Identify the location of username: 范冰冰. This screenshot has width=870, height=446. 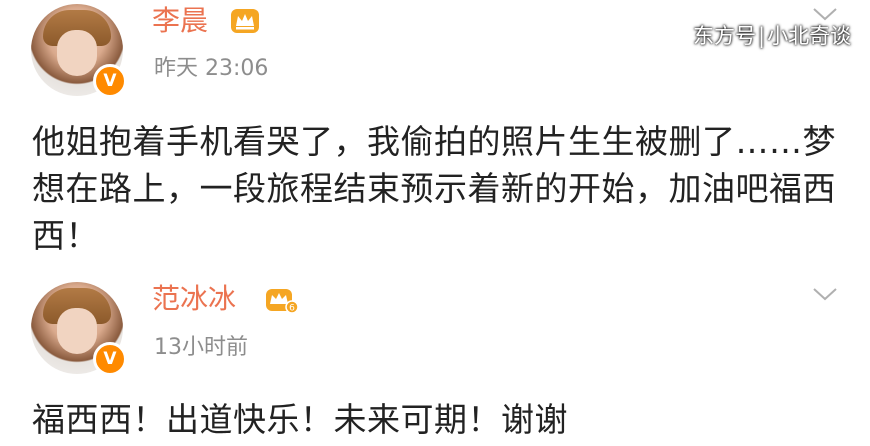
(194, 299).